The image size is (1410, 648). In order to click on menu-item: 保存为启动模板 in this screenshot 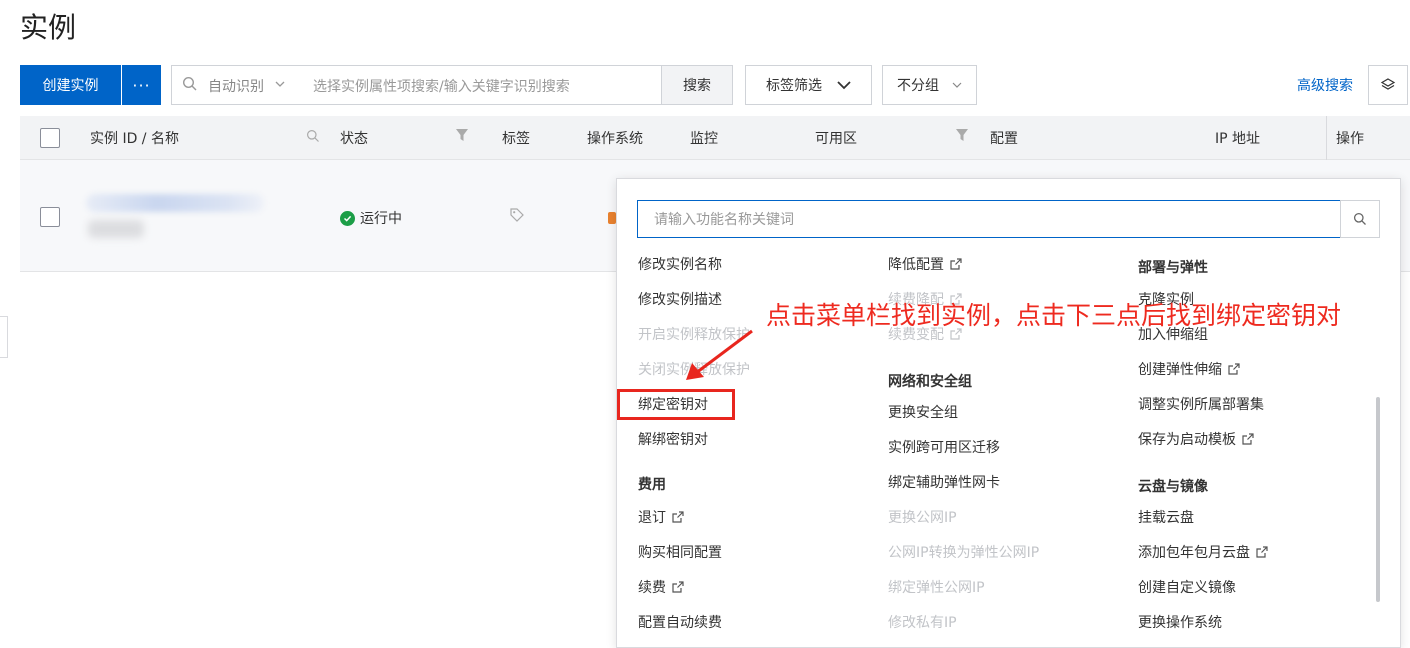, I will do `click(1196, 439)`.